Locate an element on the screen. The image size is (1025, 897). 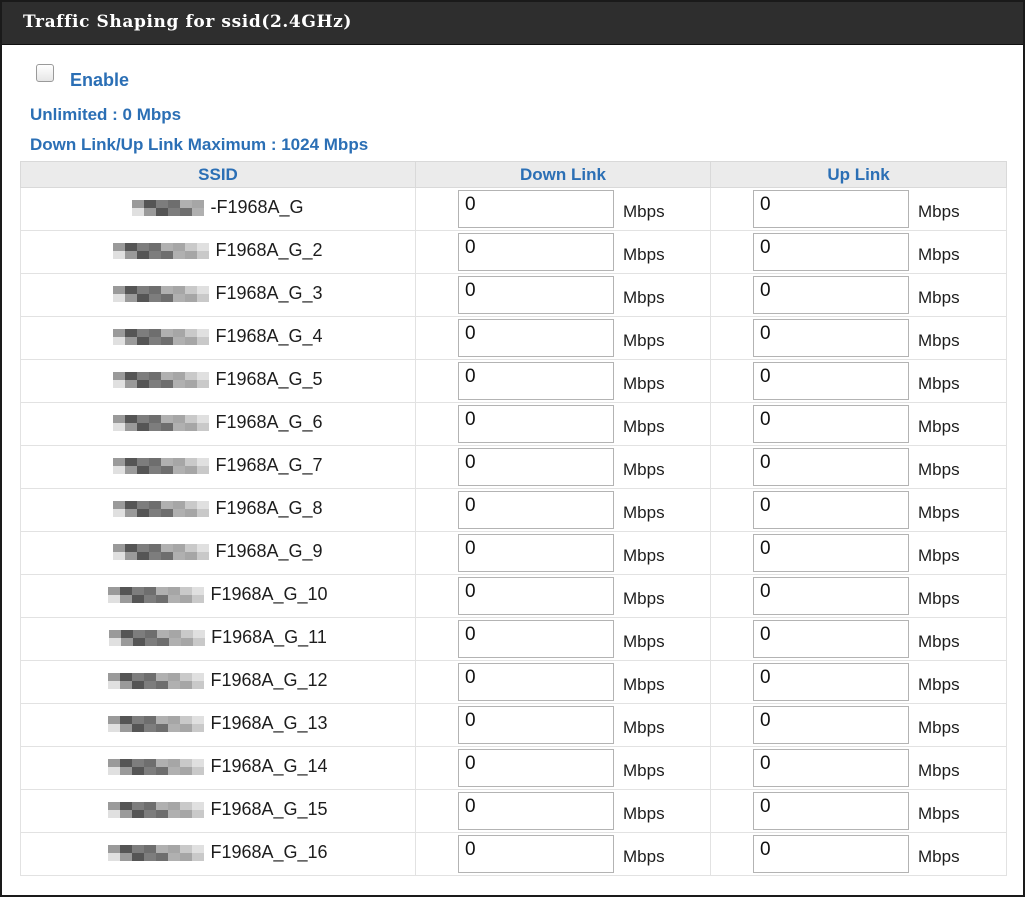
ssid-suffix-text: F1968A_G_12 is located at coordinates (269, 680).